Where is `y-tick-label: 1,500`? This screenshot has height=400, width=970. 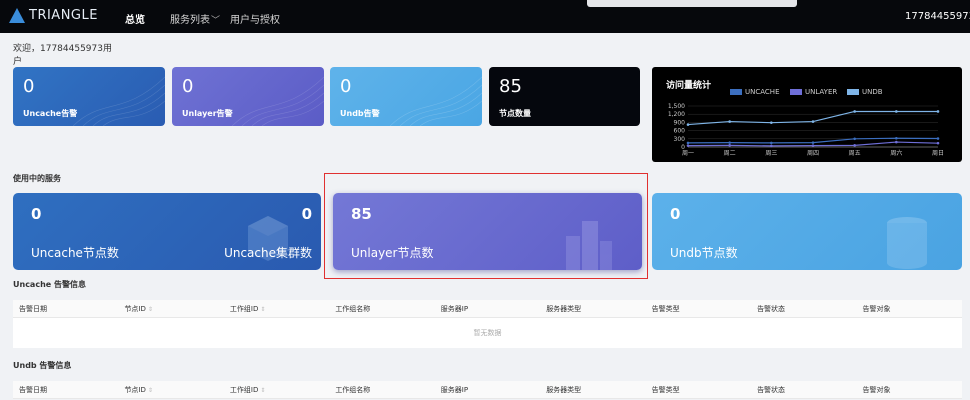 y-tick-label: 1,500 is located at coordinates (676, 106).